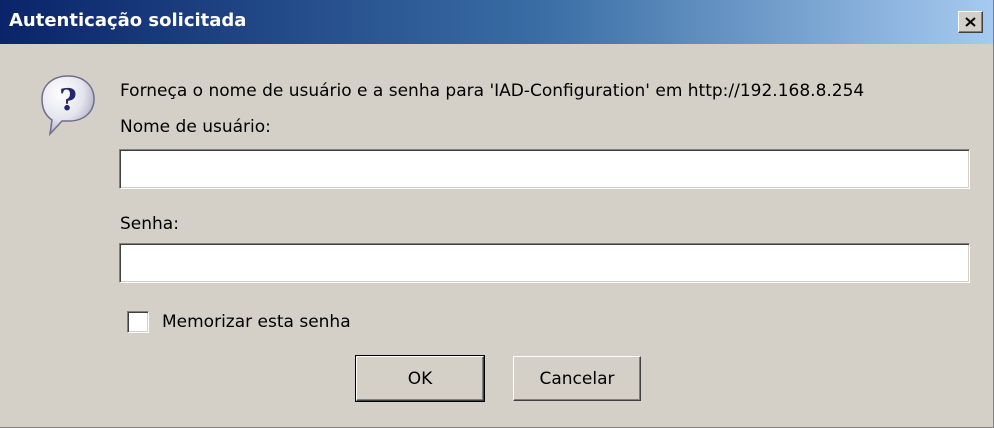 This screenshot has height=428, width=994. Describe the element at coordinates (138, 322) in the screenshot. I see `remember-password-checkbox` at that location.